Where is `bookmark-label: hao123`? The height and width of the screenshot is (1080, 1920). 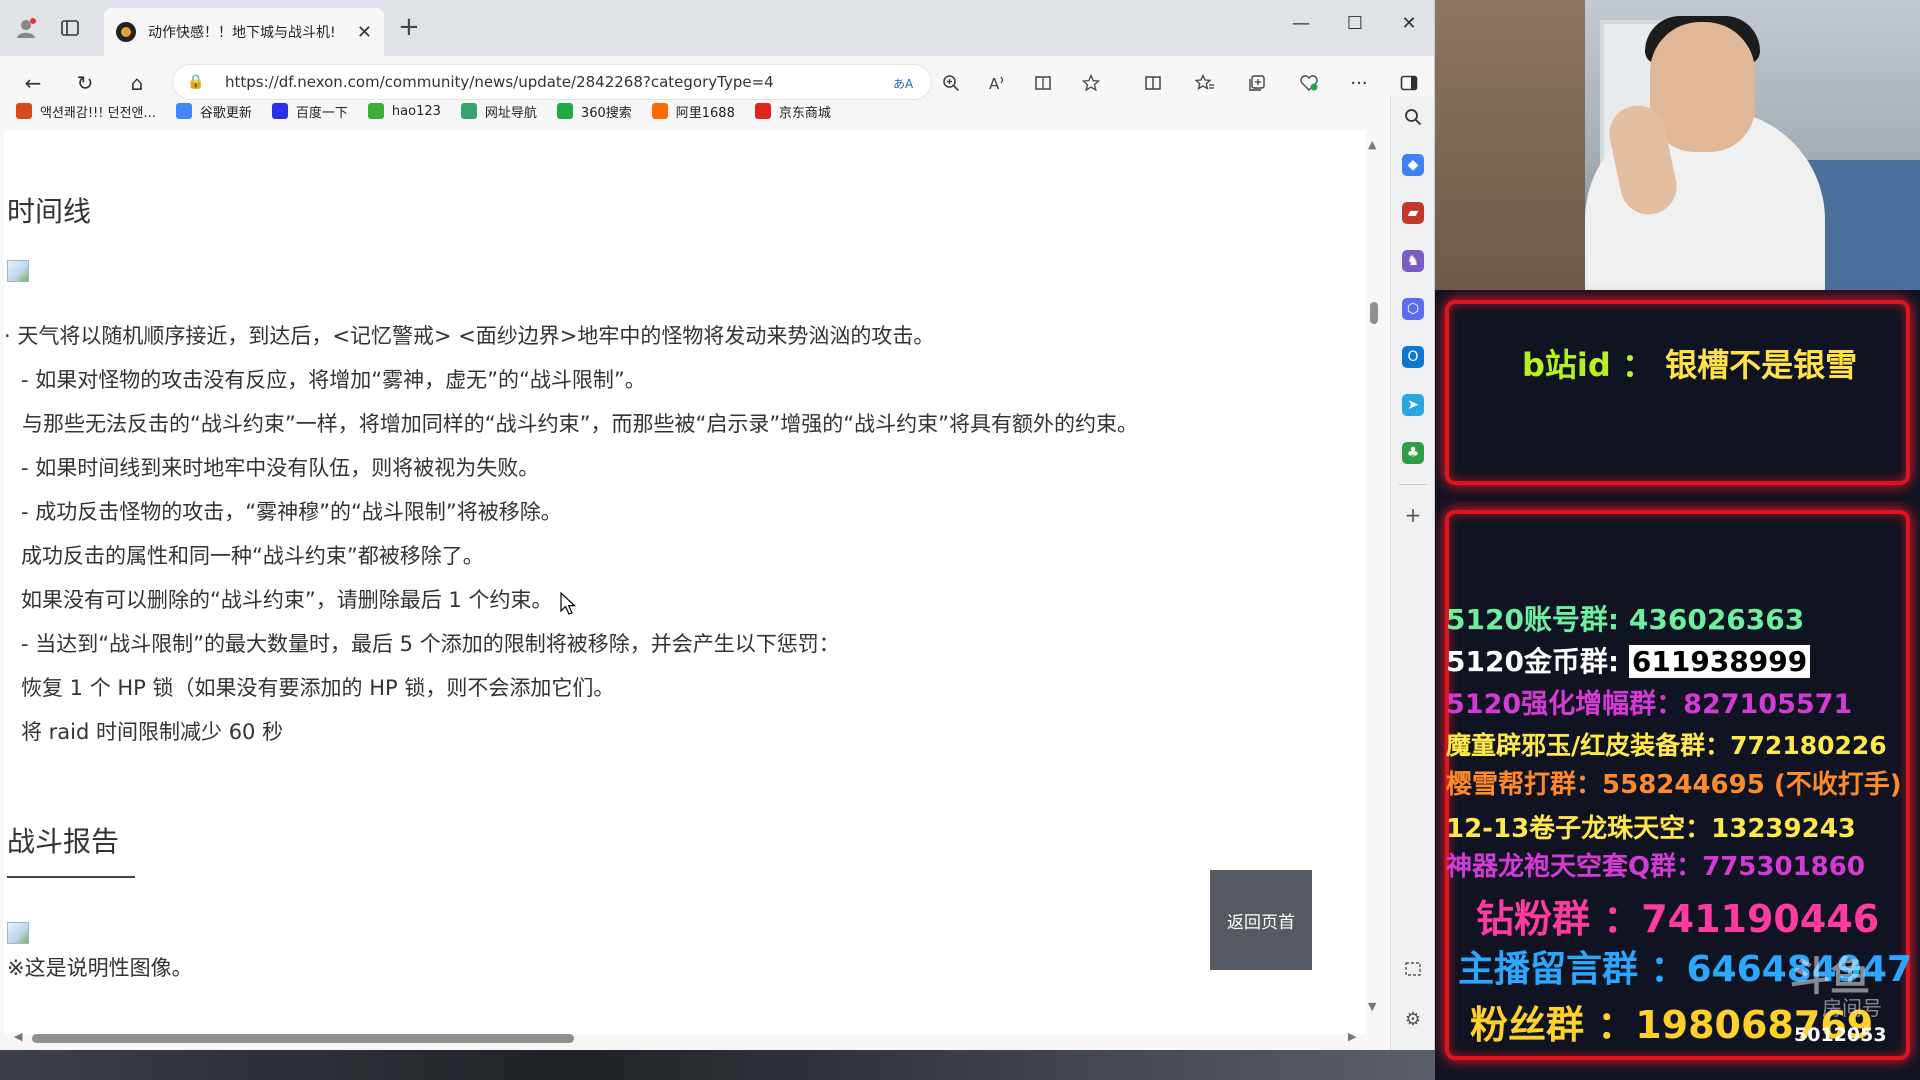 bookmark-label: hao123 is located at coordinates (416, 111).